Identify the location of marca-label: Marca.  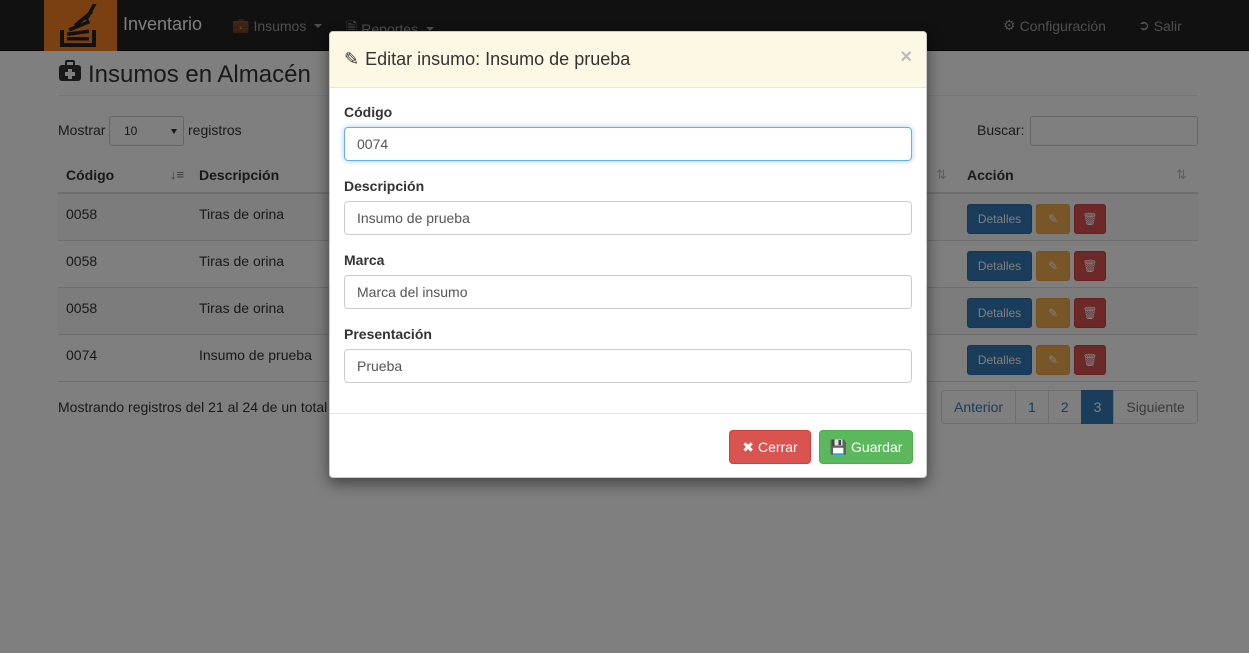
(364, 260).